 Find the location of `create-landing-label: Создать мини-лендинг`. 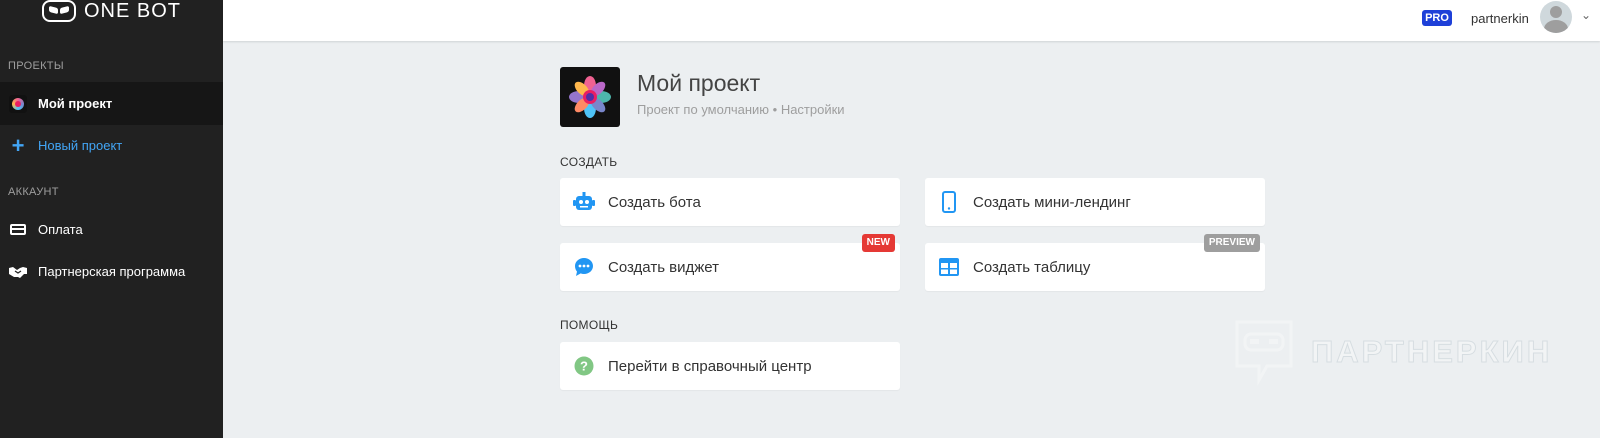

create-landing-label: Создать мини-лендинг is located at coordinates (1052, 202).